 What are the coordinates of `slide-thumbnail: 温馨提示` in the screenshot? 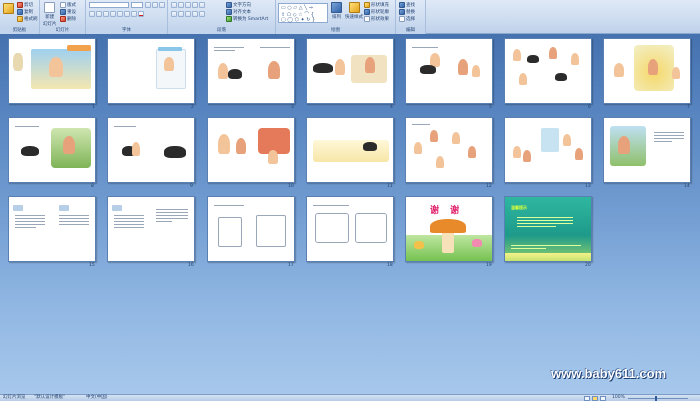 It's located at (548, 229).